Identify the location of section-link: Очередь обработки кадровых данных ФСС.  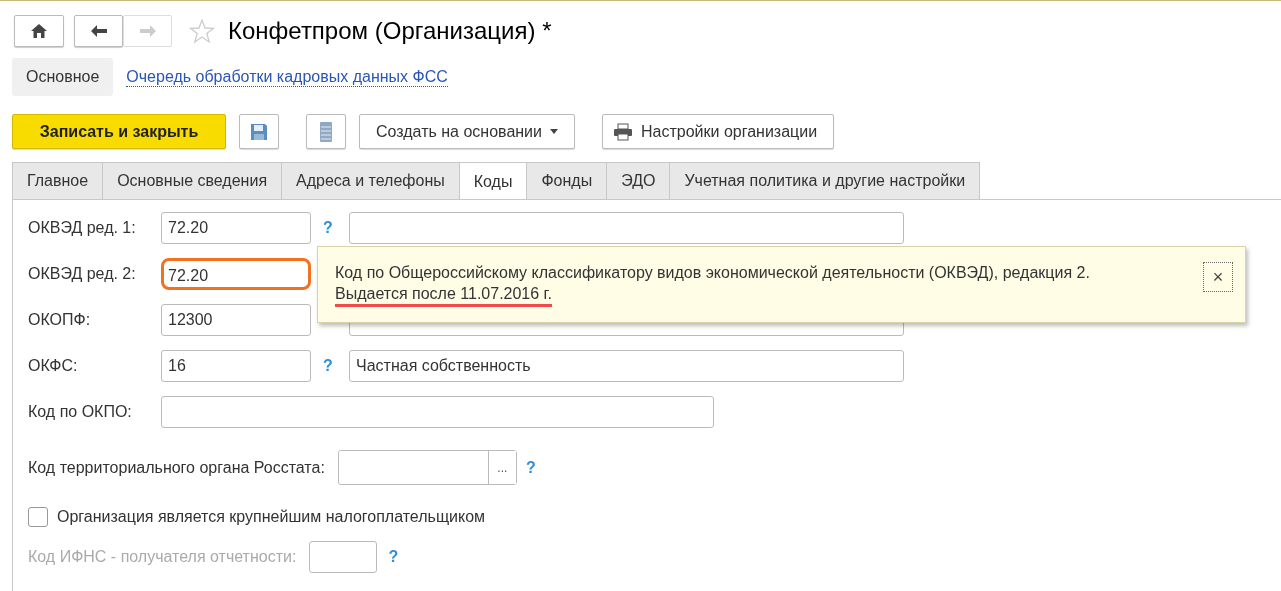
(287, 77).